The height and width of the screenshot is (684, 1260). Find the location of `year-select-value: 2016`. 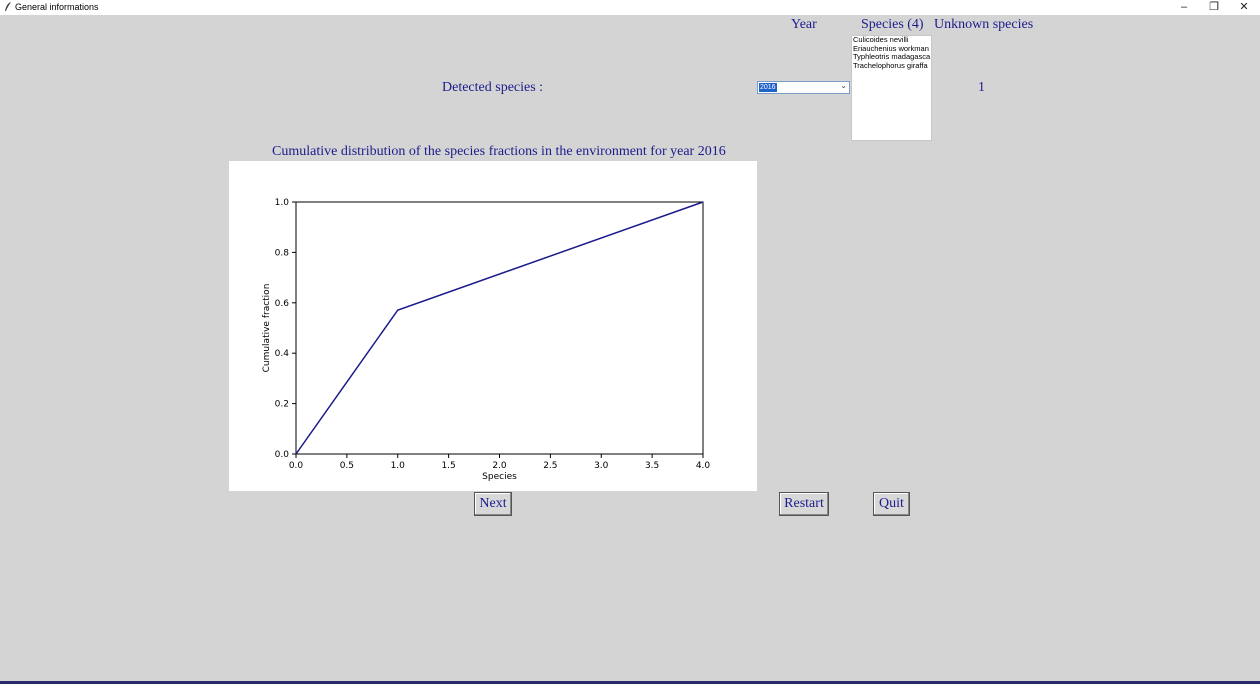

year-select-value: 2016 is located at coordinates (768, 87).